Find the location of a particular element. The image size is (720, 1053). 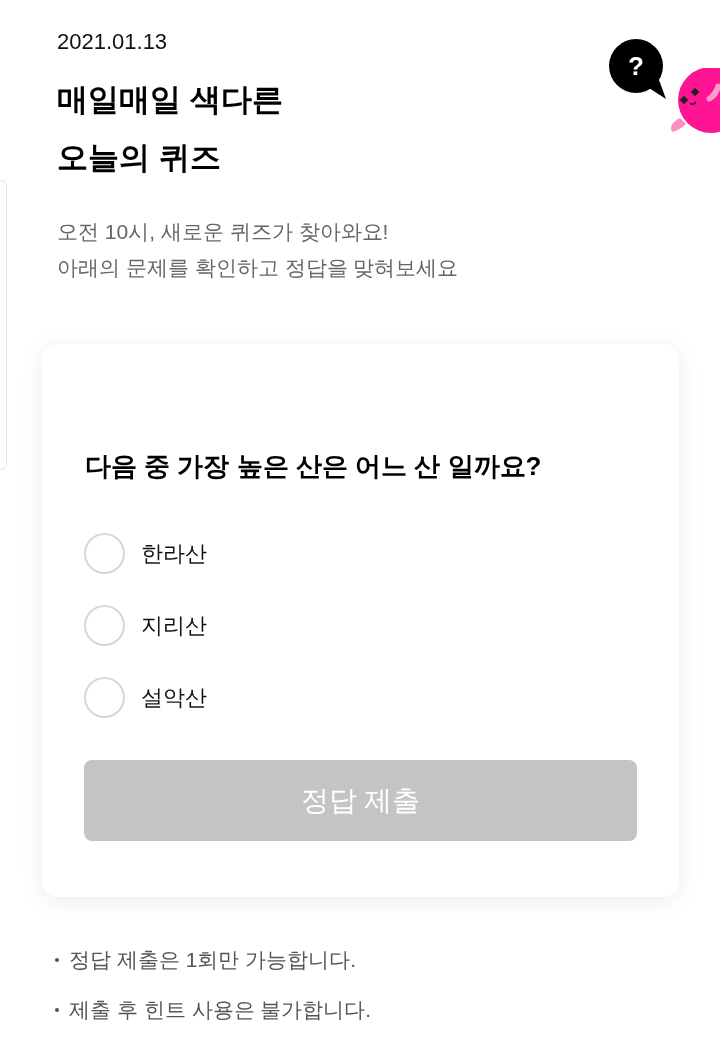

option-label: 설악산 is located at coordinates (174, 697).